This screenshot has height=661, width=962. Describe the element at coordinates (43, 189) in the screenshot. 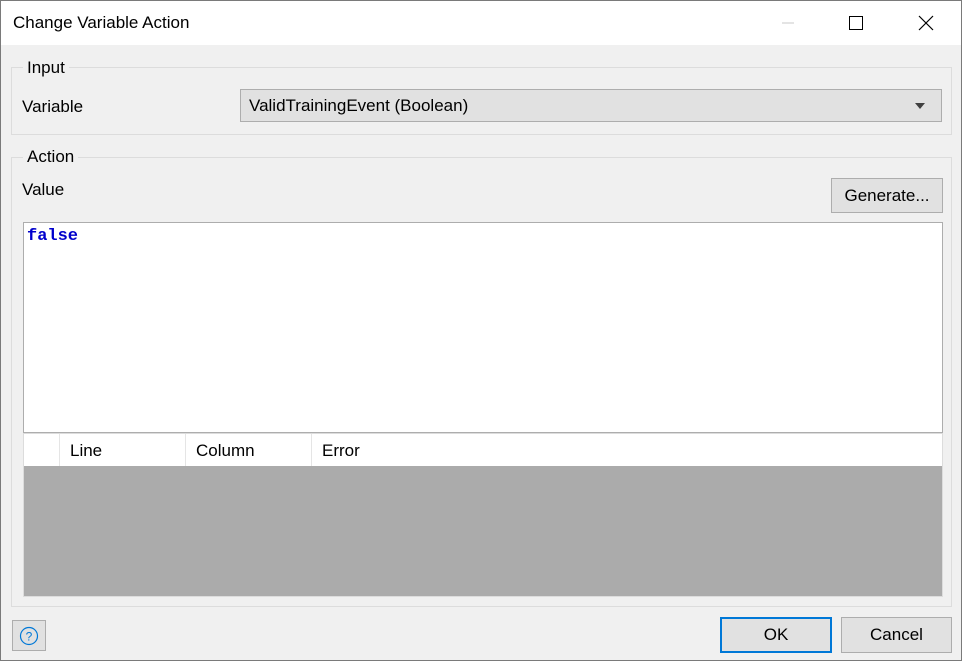

I see `value-label: Value` at that location.